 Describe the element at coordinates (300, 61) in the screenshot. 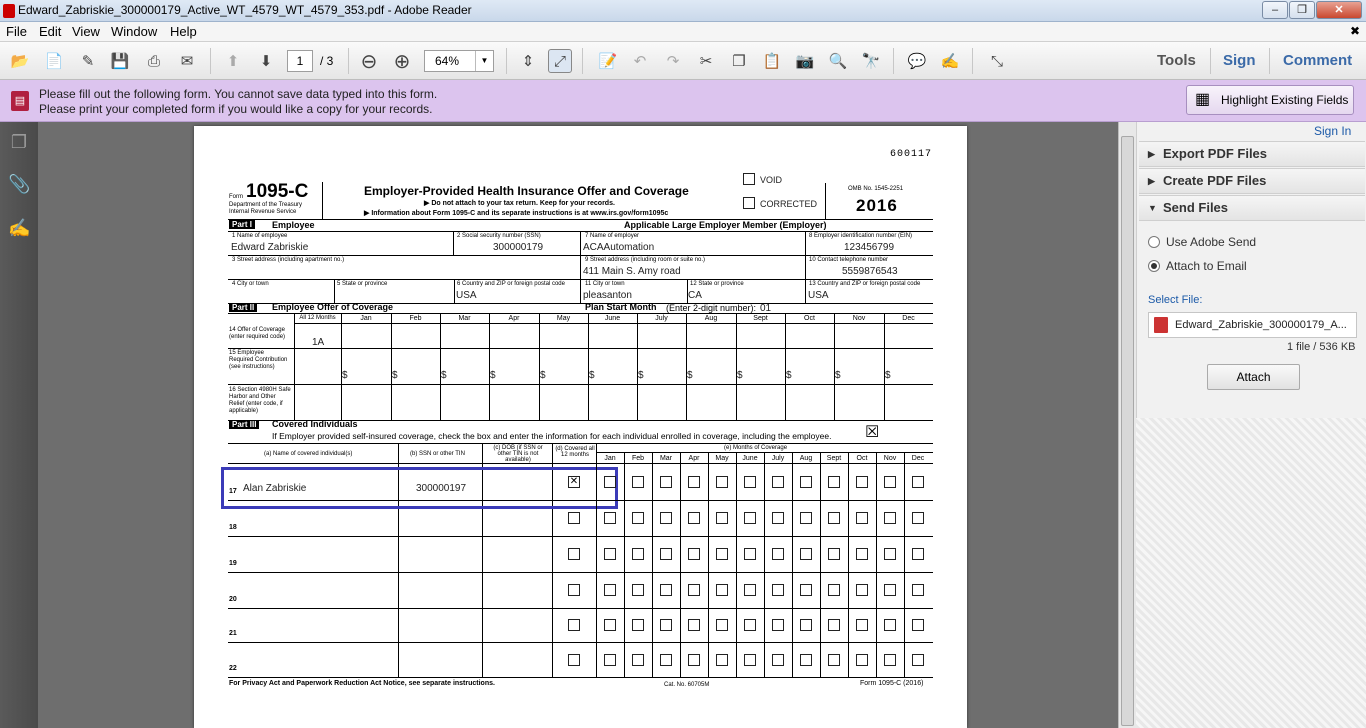

I see `page-number-input: 1` at that location.